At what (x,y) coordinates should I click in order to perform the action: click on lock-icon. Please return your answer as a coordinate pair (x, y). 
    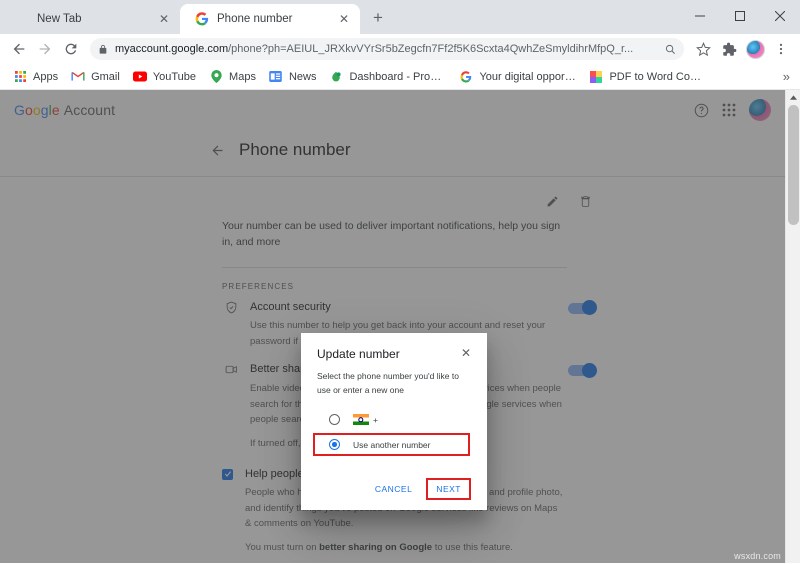
    Looking at the image, I should click on (103, 49).